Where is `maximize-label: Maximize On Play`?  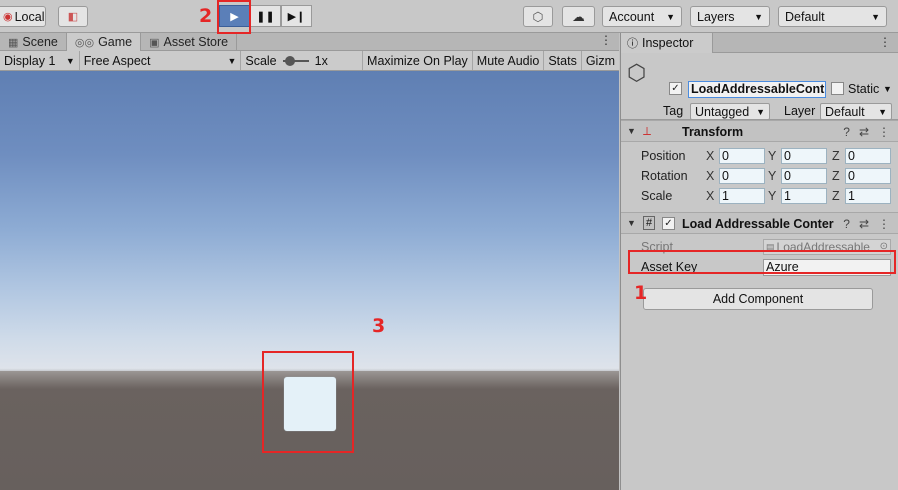
maximize-label: Maximize On Play is located at coordinates (417, 61).